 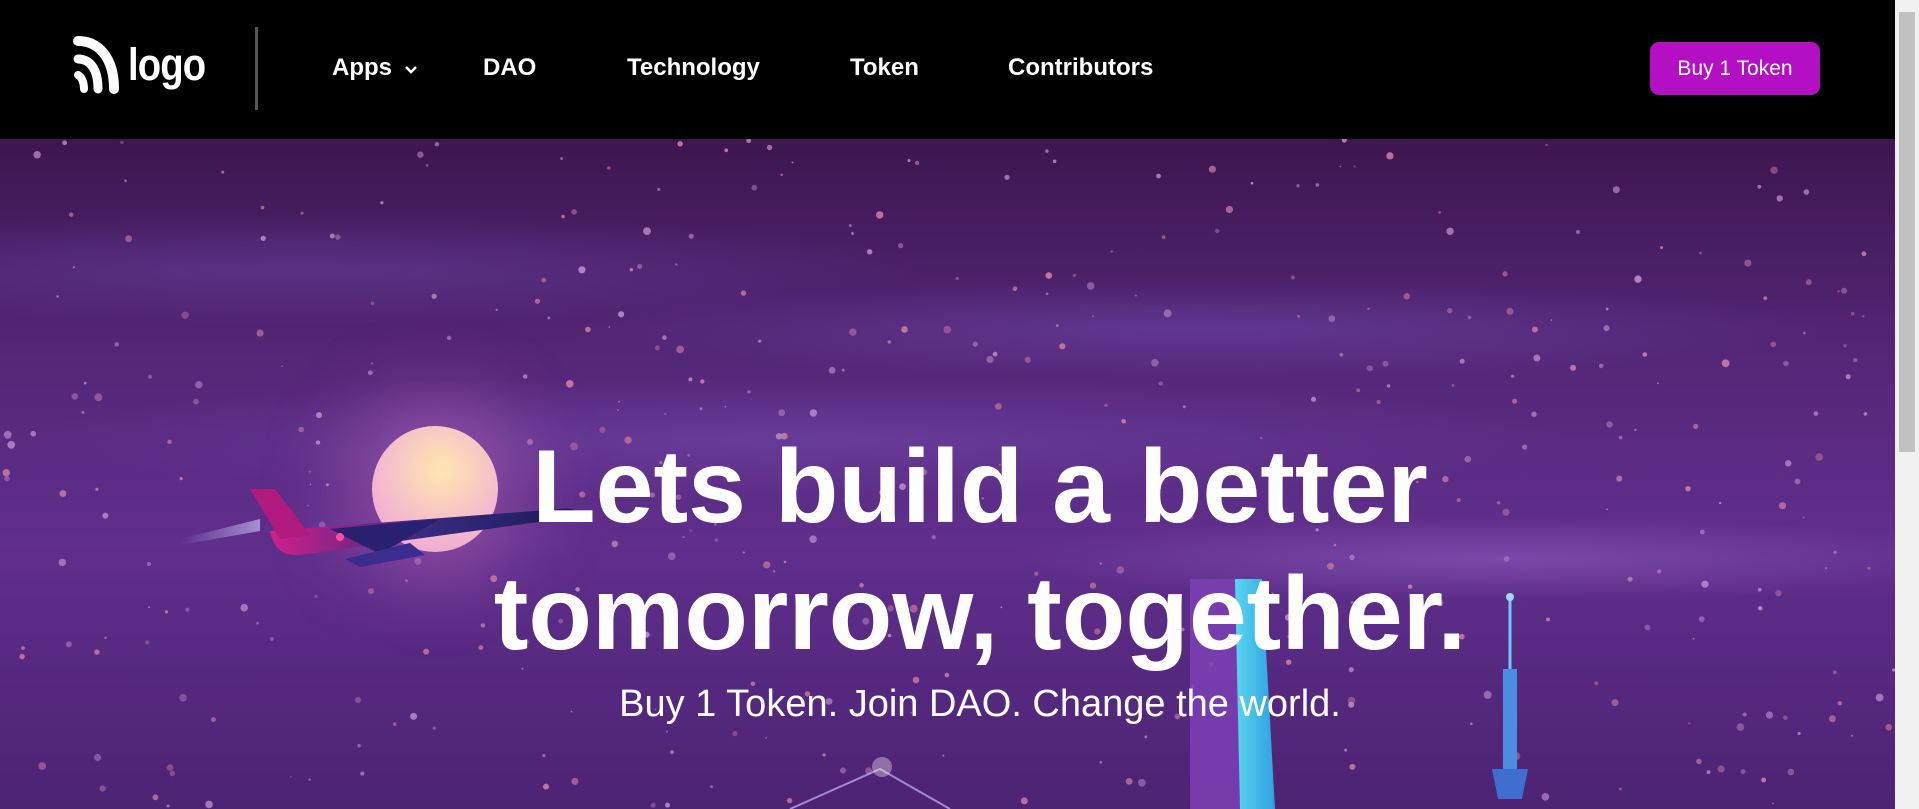 I want to click on nav-item-label: Contributors, so click(x=1081, y=67).